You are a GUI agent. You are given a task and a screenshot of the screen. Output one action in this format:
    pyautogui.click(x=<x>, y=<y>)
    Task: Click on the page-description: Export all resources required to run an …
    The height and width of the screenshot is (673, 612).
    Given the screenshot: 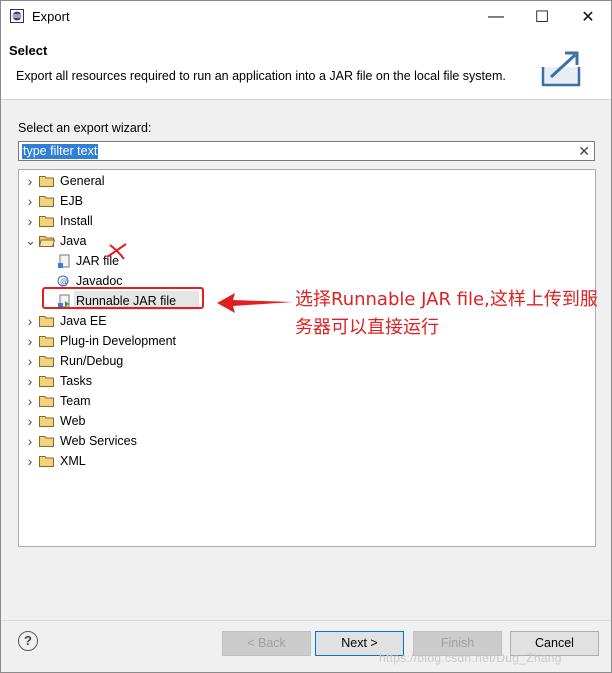 What is the action you would take?
    pyautogui.click(x=261, y=76)
    